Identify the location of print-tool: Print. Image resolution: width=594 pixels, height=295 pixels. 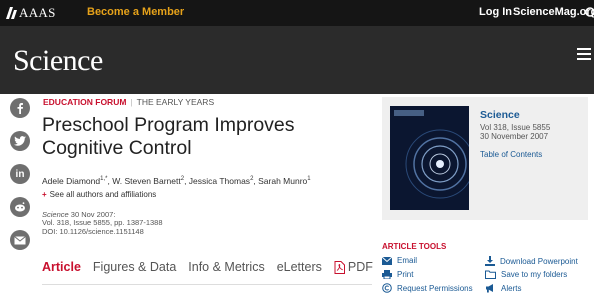
(397, 274).